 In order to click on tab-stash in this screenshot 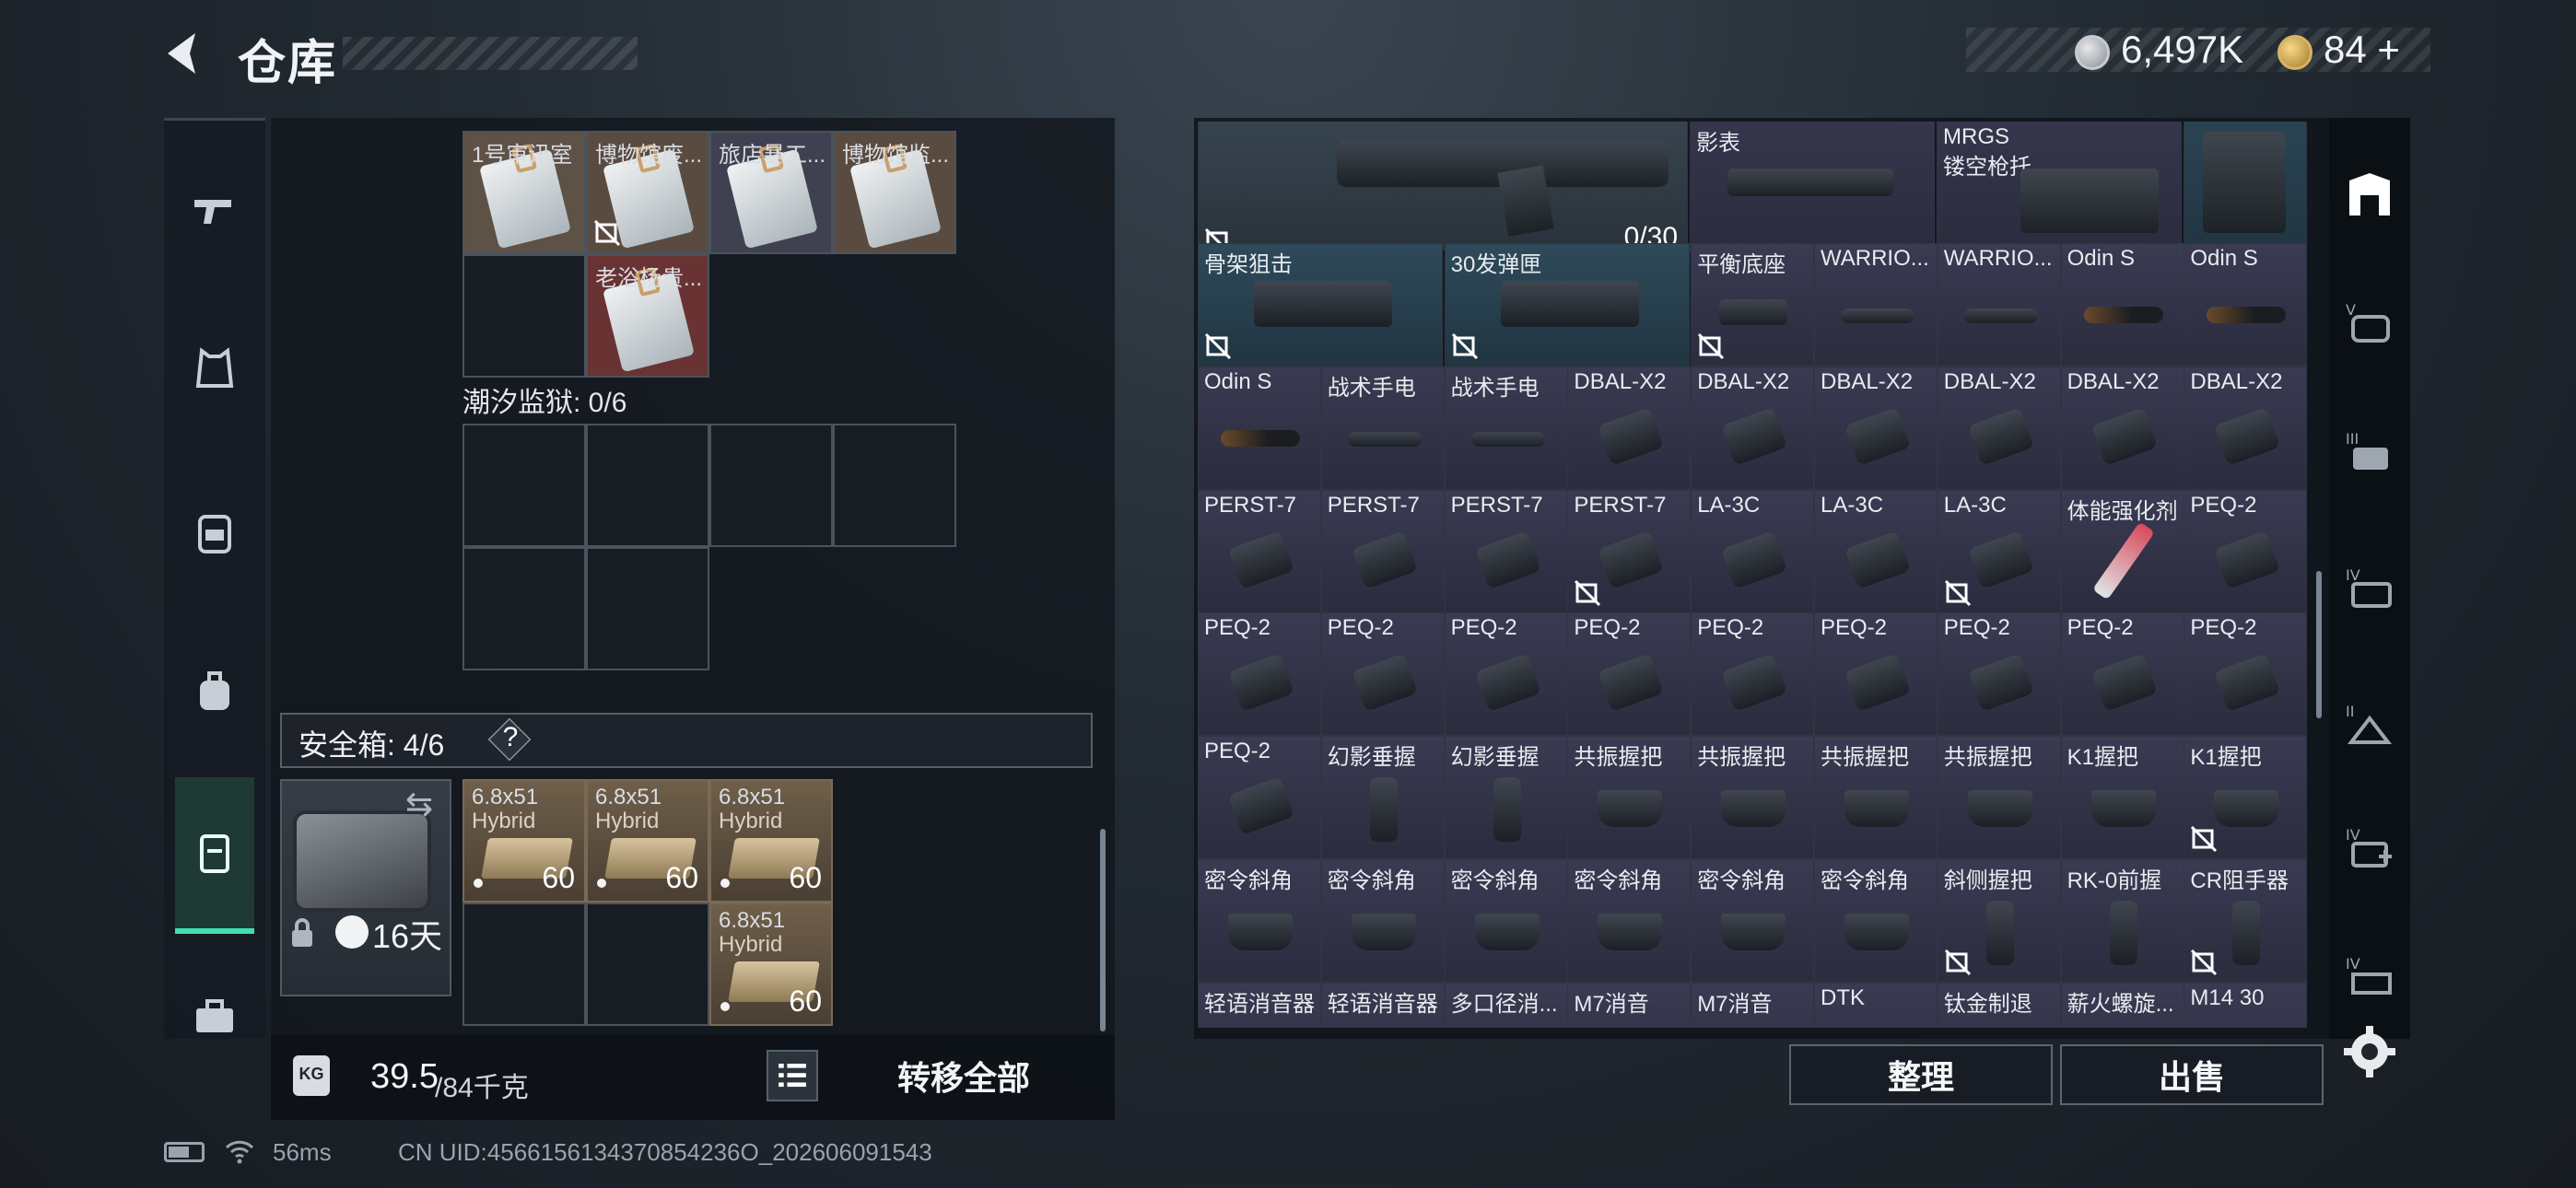, I will do `click(2370, 195)`.